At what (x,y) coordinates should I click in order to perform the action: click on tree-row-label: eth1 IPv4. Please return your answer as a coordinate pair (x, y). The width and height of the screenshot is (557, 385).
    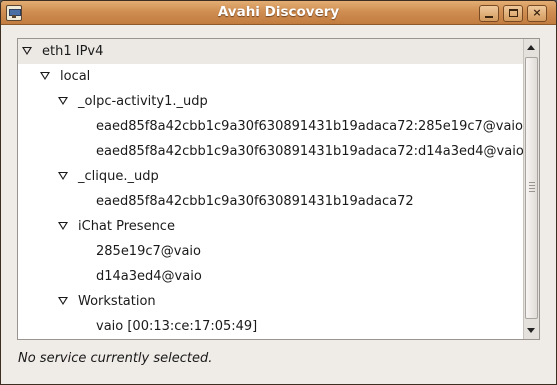
    Looking at the image, I should click on (73, 51).